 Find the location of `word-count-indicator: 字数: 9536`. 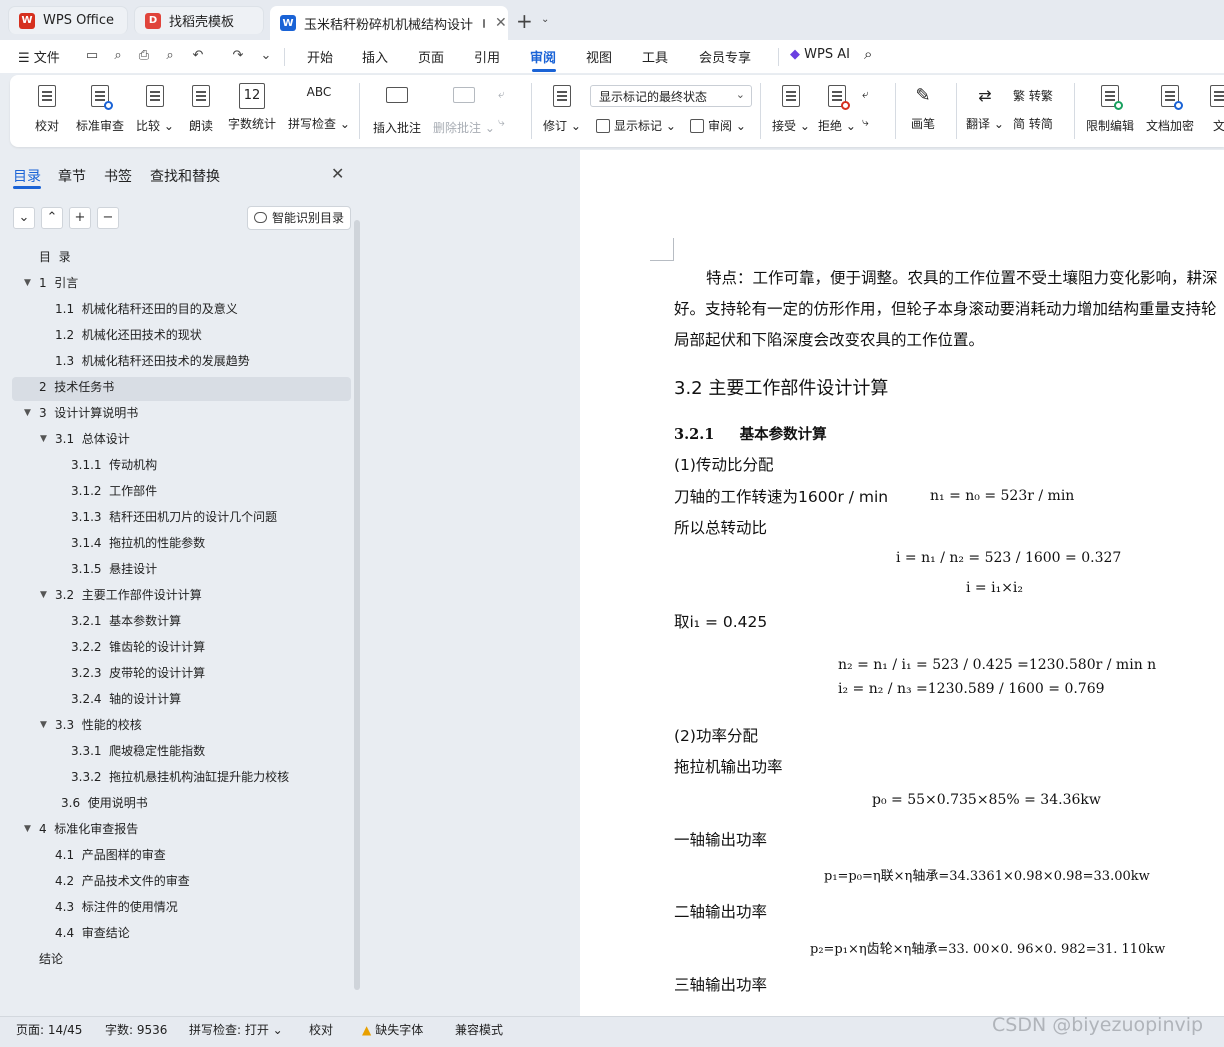

word-count-indicator: 字数: 9536 is located at coordinates (136, 1029).